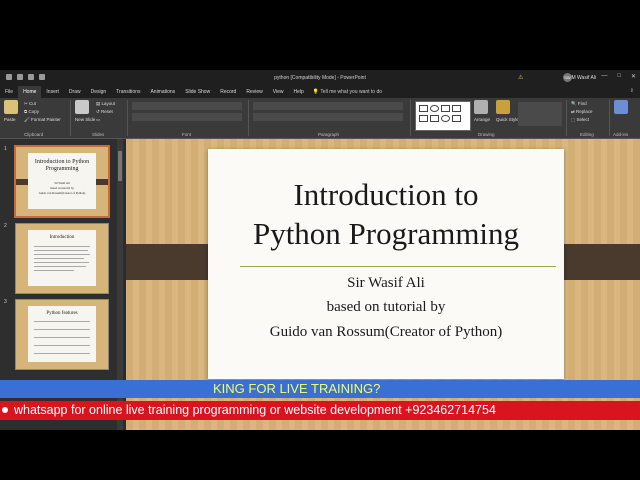 Image resolution: width=640 pixels, height=480 pixels. What do you see at coordinates (62, 237) in the screenshot?
I see `thumb-title: Introduction` at bounding box center [62, 237].